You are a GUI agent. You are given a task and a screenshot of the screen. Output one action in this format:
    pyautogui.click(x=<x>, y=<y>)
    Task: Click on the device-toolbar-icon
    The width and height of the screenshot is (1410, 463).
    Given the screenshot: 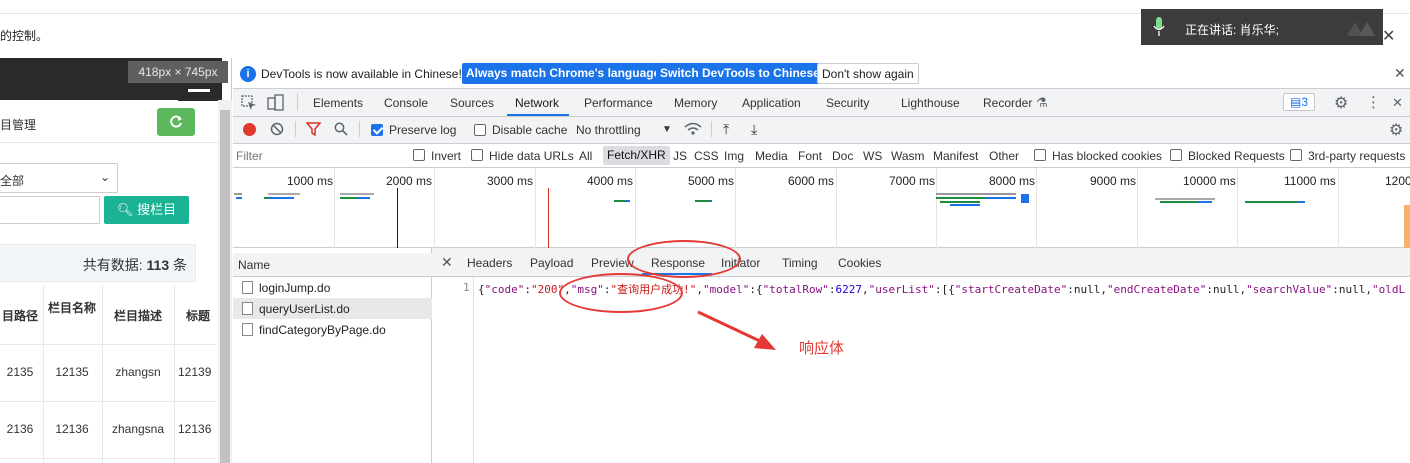 What is the action you would take?
    pyautogui.click(x=276, y=103)
    